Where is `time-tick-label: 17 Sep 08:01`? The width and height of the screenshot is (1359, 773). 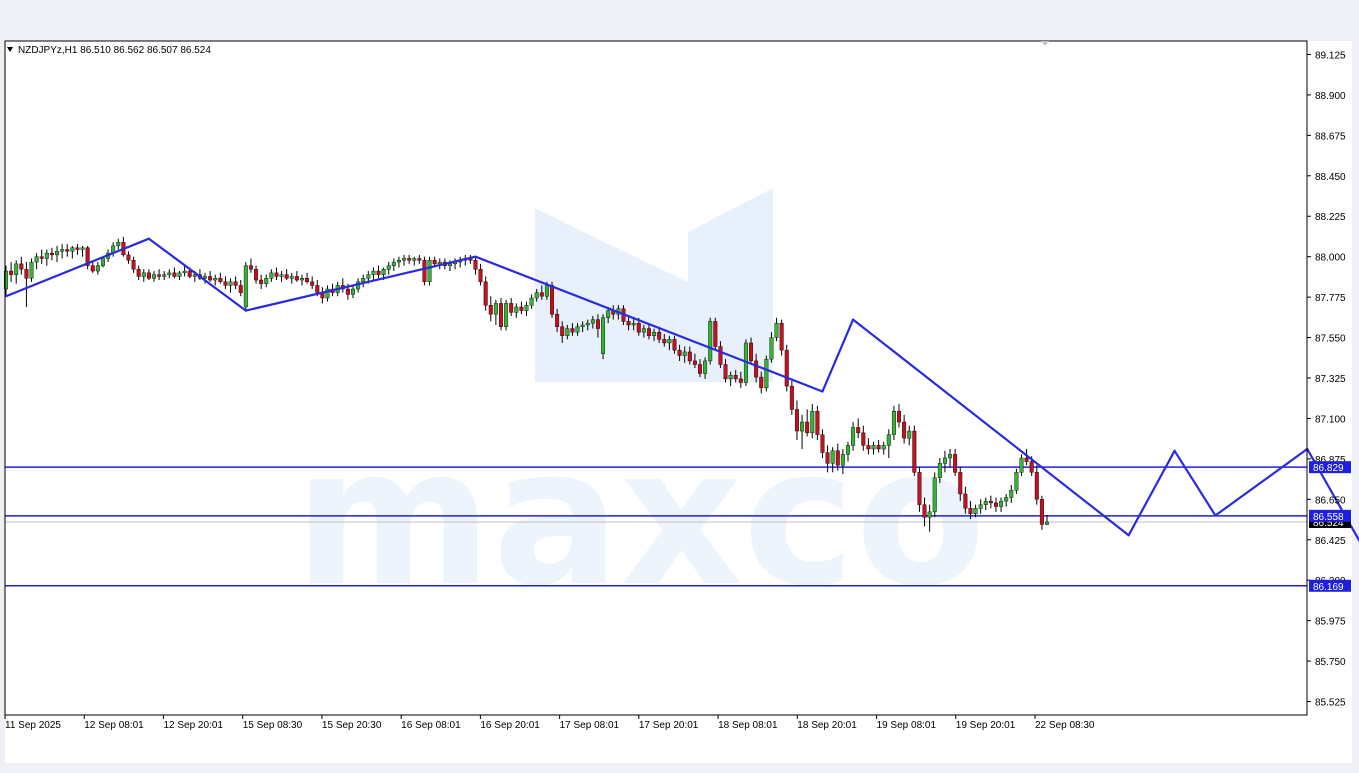 time-tick-label: 17 Sep 08:01 is located at coordinates (590, 725).